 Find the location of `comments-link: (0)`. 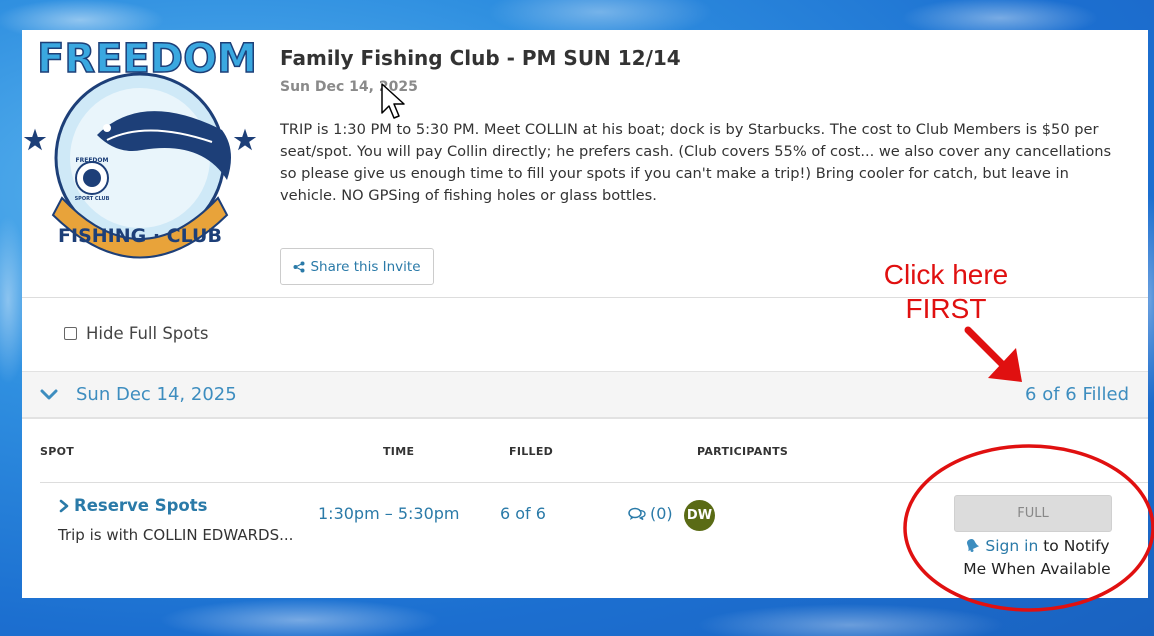

comments-link: (0) is located at coordinates (650, 513).